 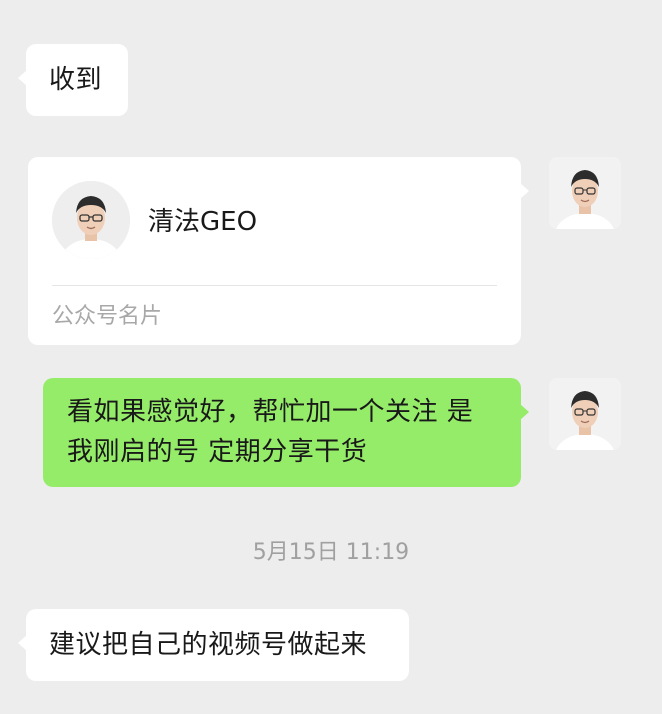 What do you see at coordinates (208, 645) in the screenshot?
I see `message-text: 建议把自己的视频号做起来` at bounding box center [208, 645].